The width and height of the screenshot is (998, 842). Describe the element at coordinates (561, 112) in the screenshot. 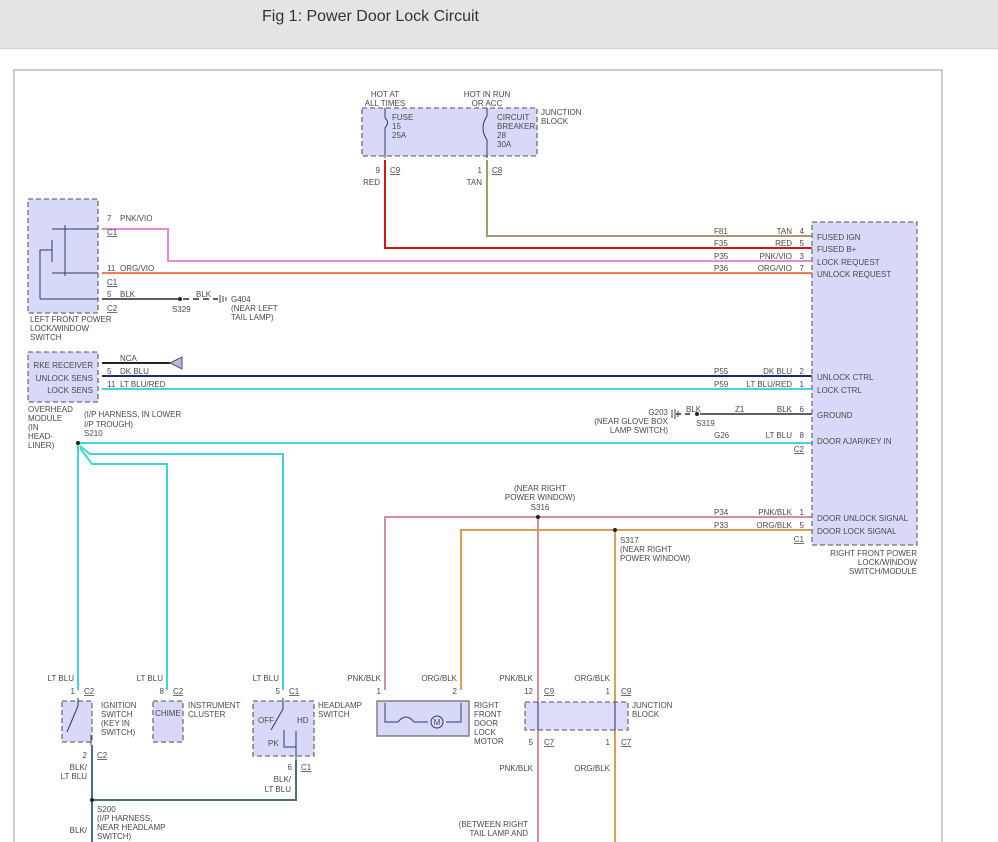

I see `junction-label: JUNCTION` at that location.